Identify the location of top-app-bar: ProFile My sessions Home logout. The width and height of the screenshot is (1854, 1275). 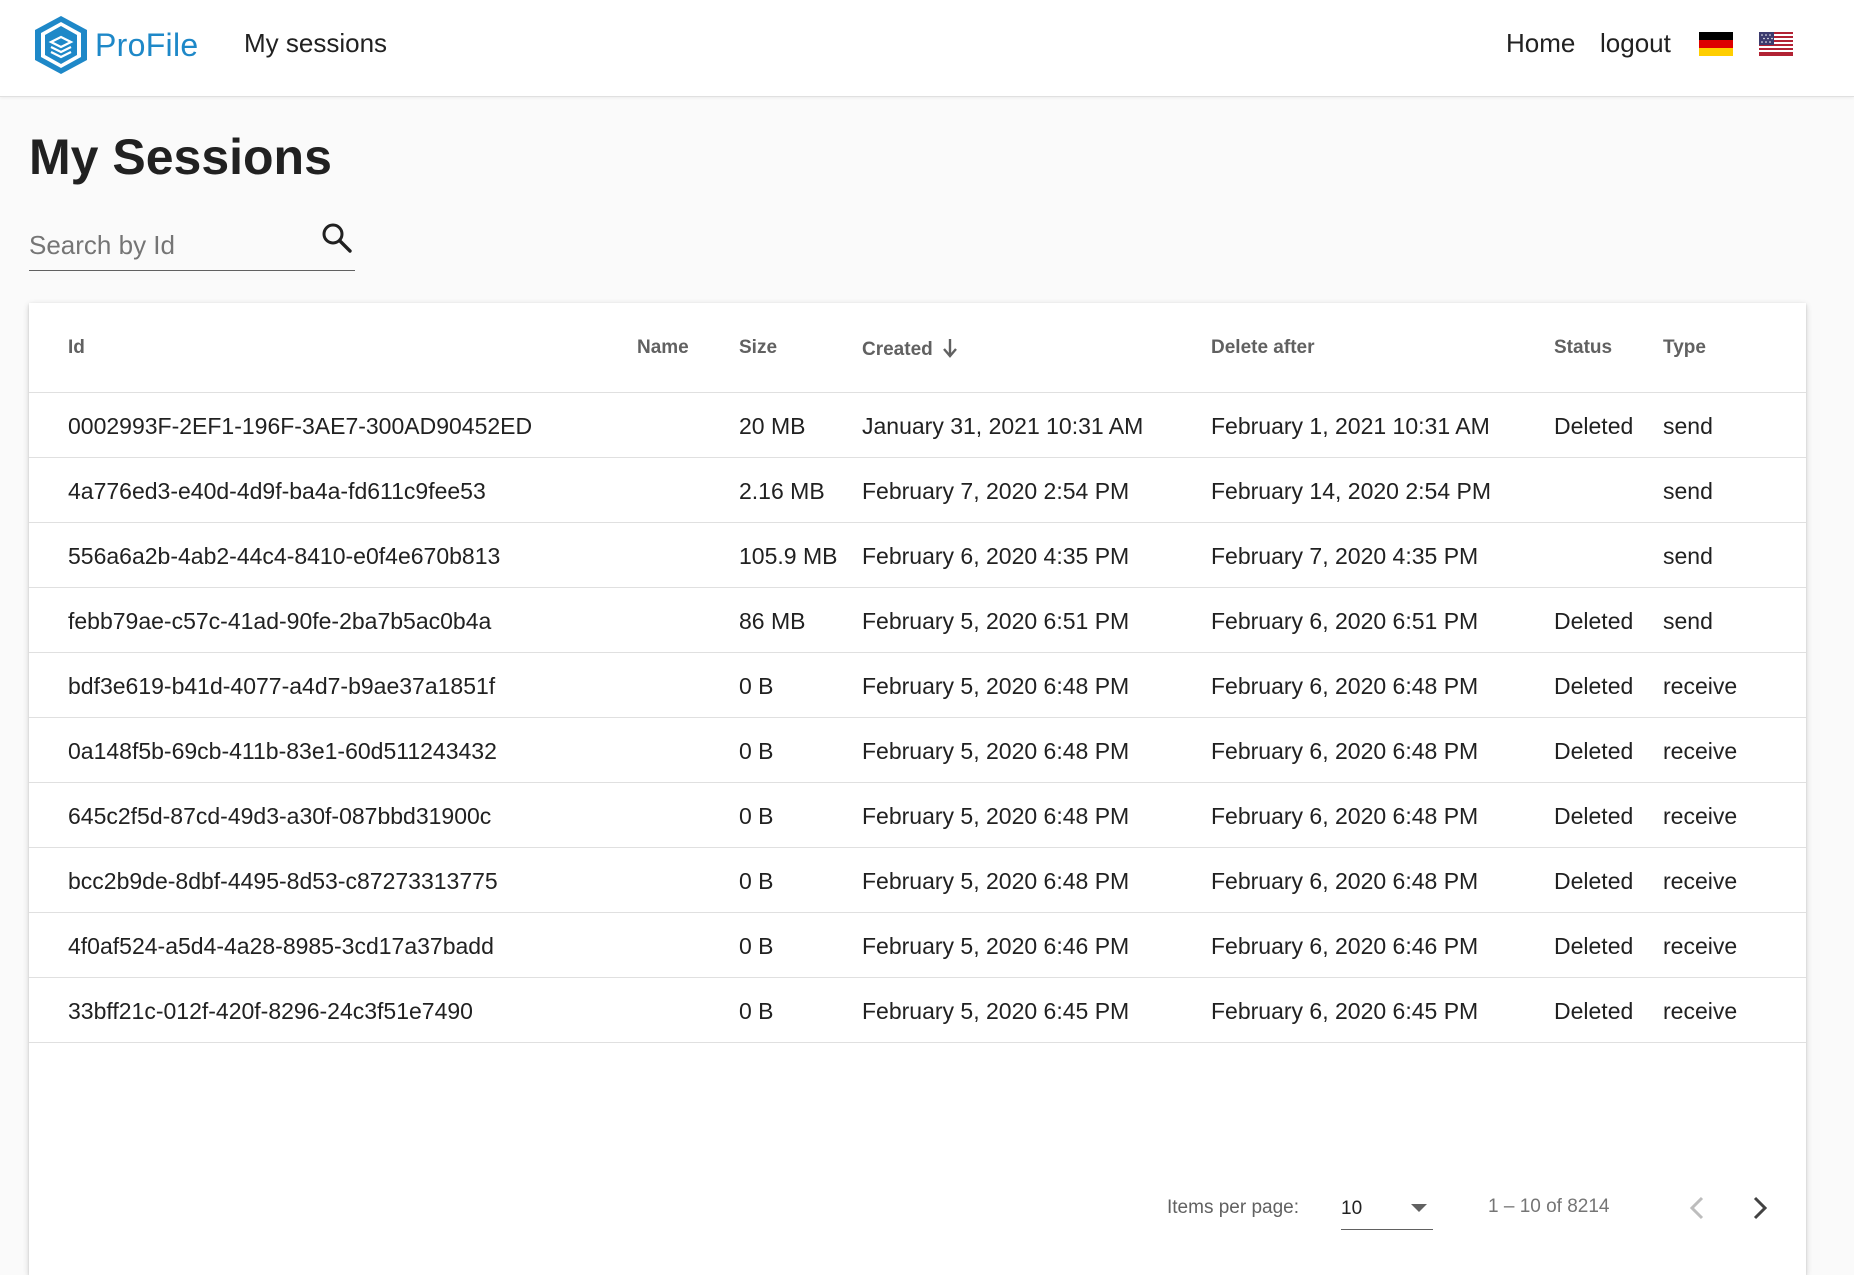
(927, 48).